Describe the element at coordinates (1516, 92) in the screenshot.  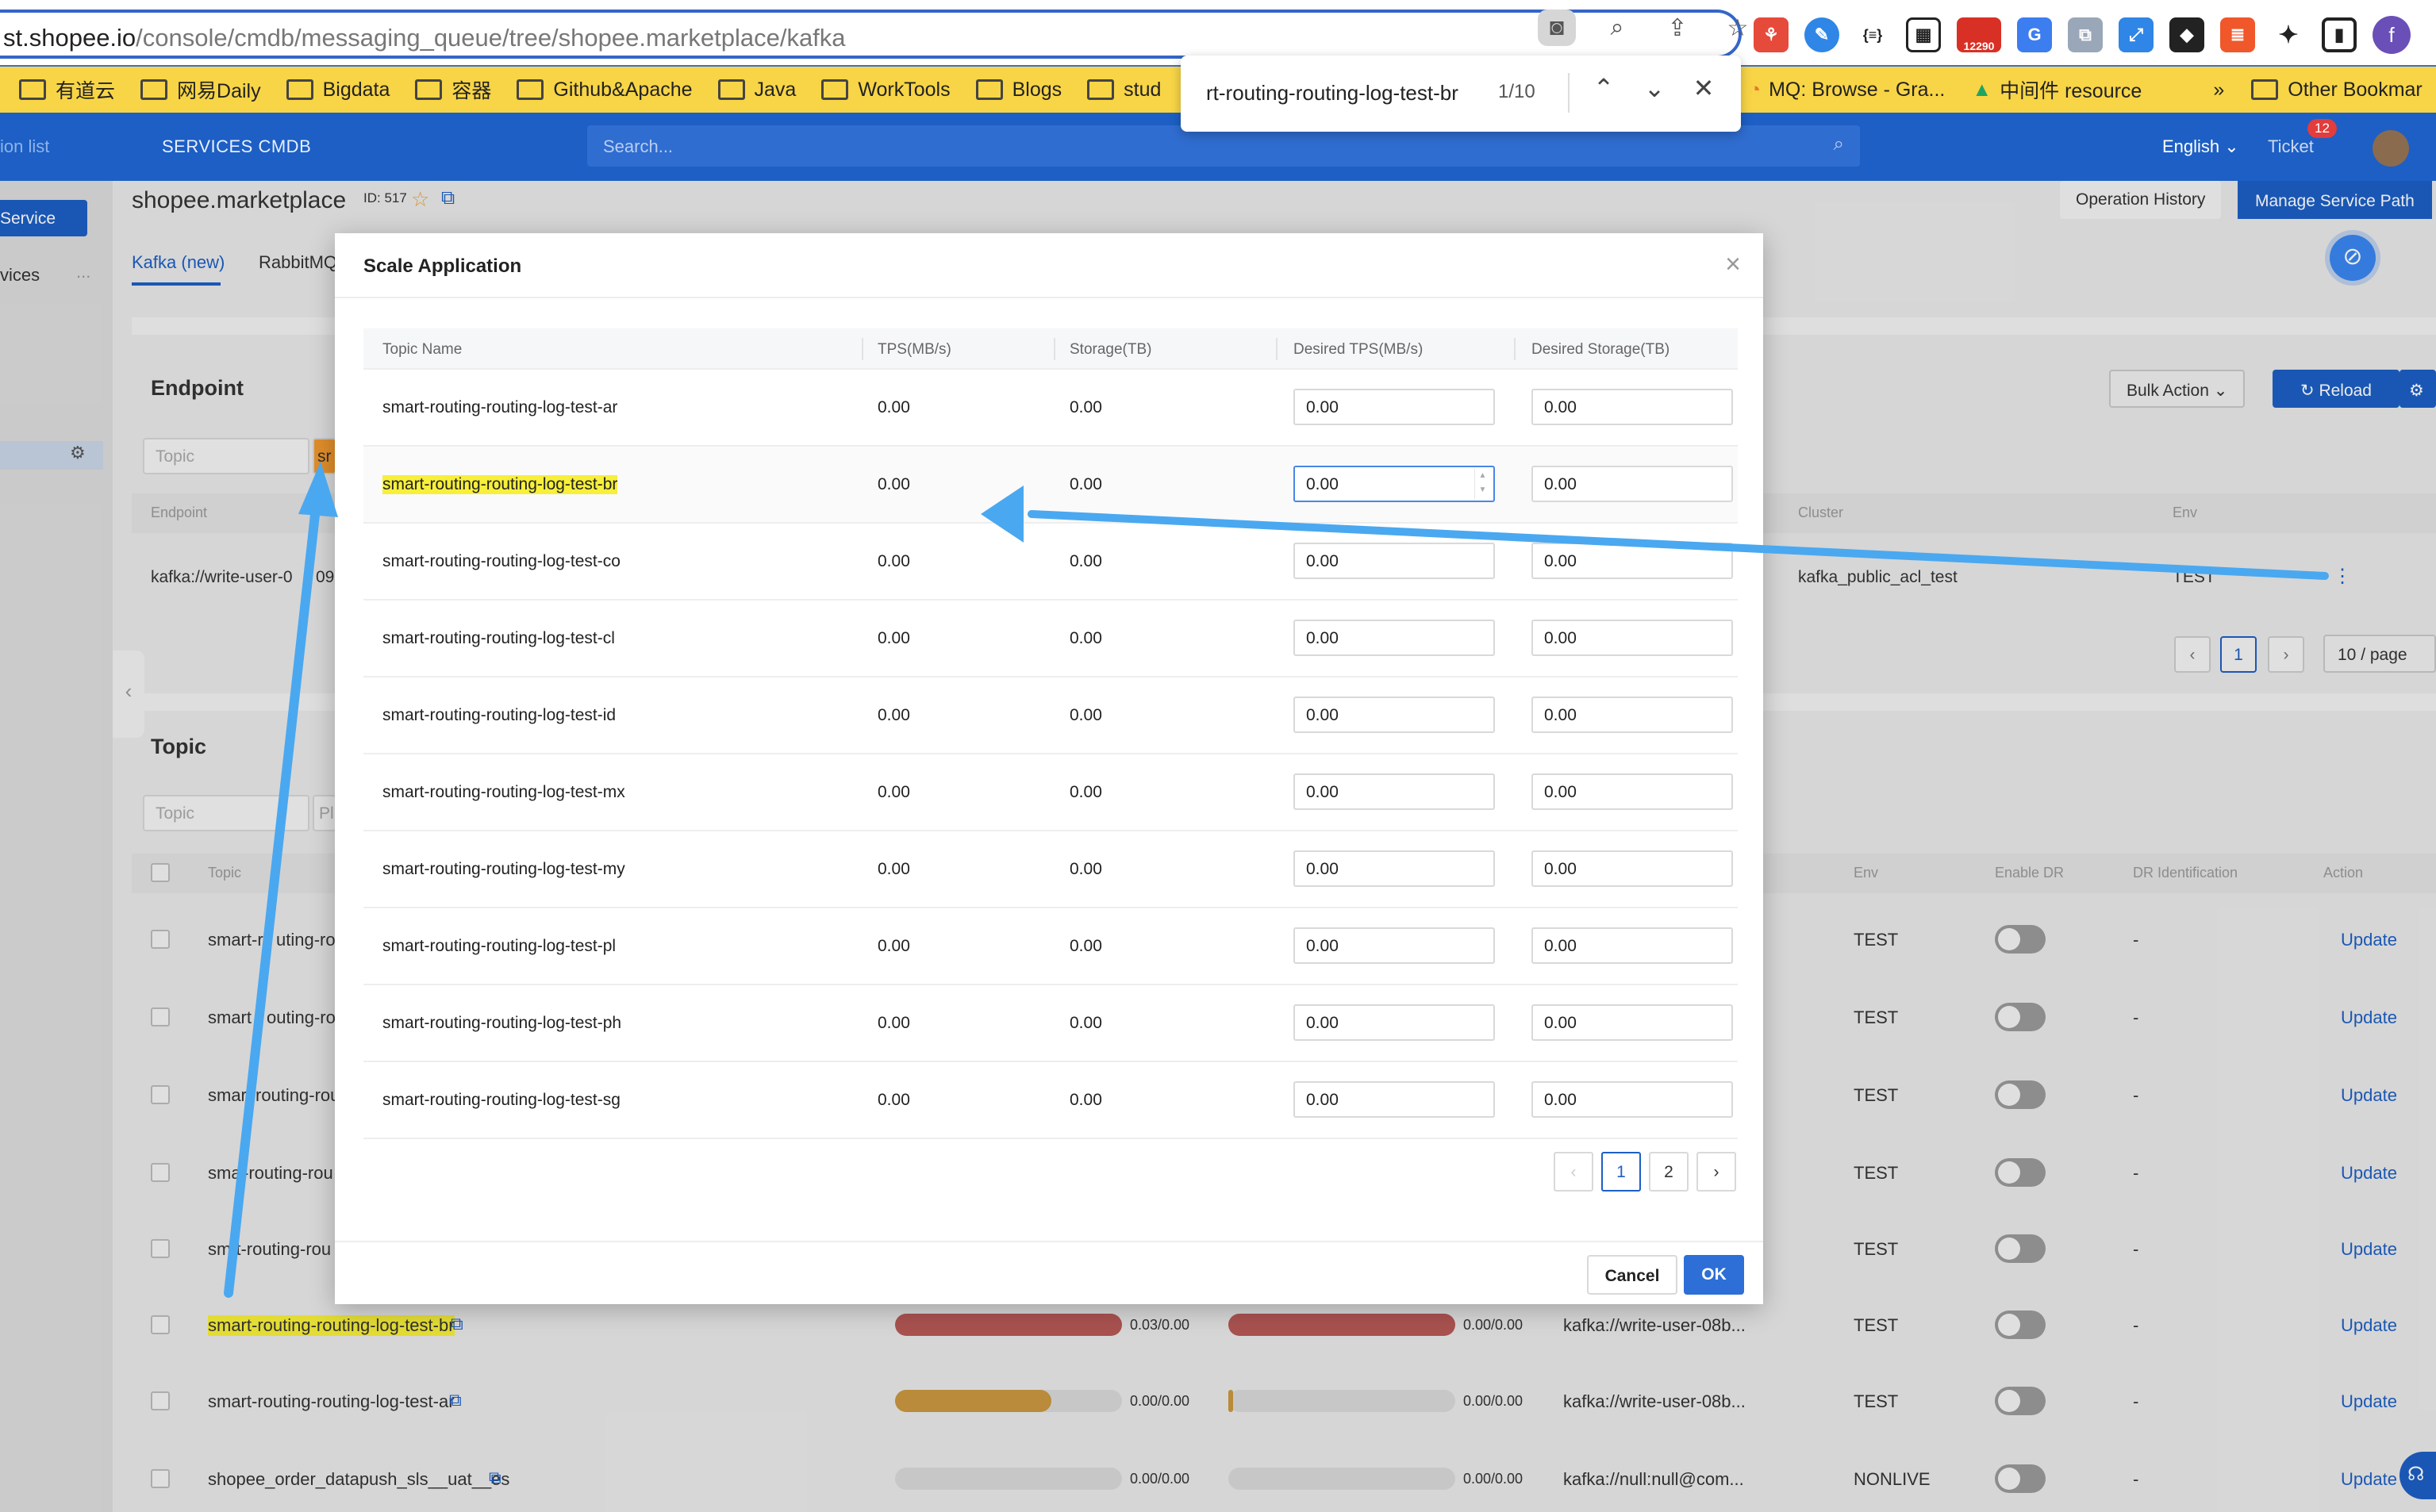
I see `find-match-count: 1/10` at that location.